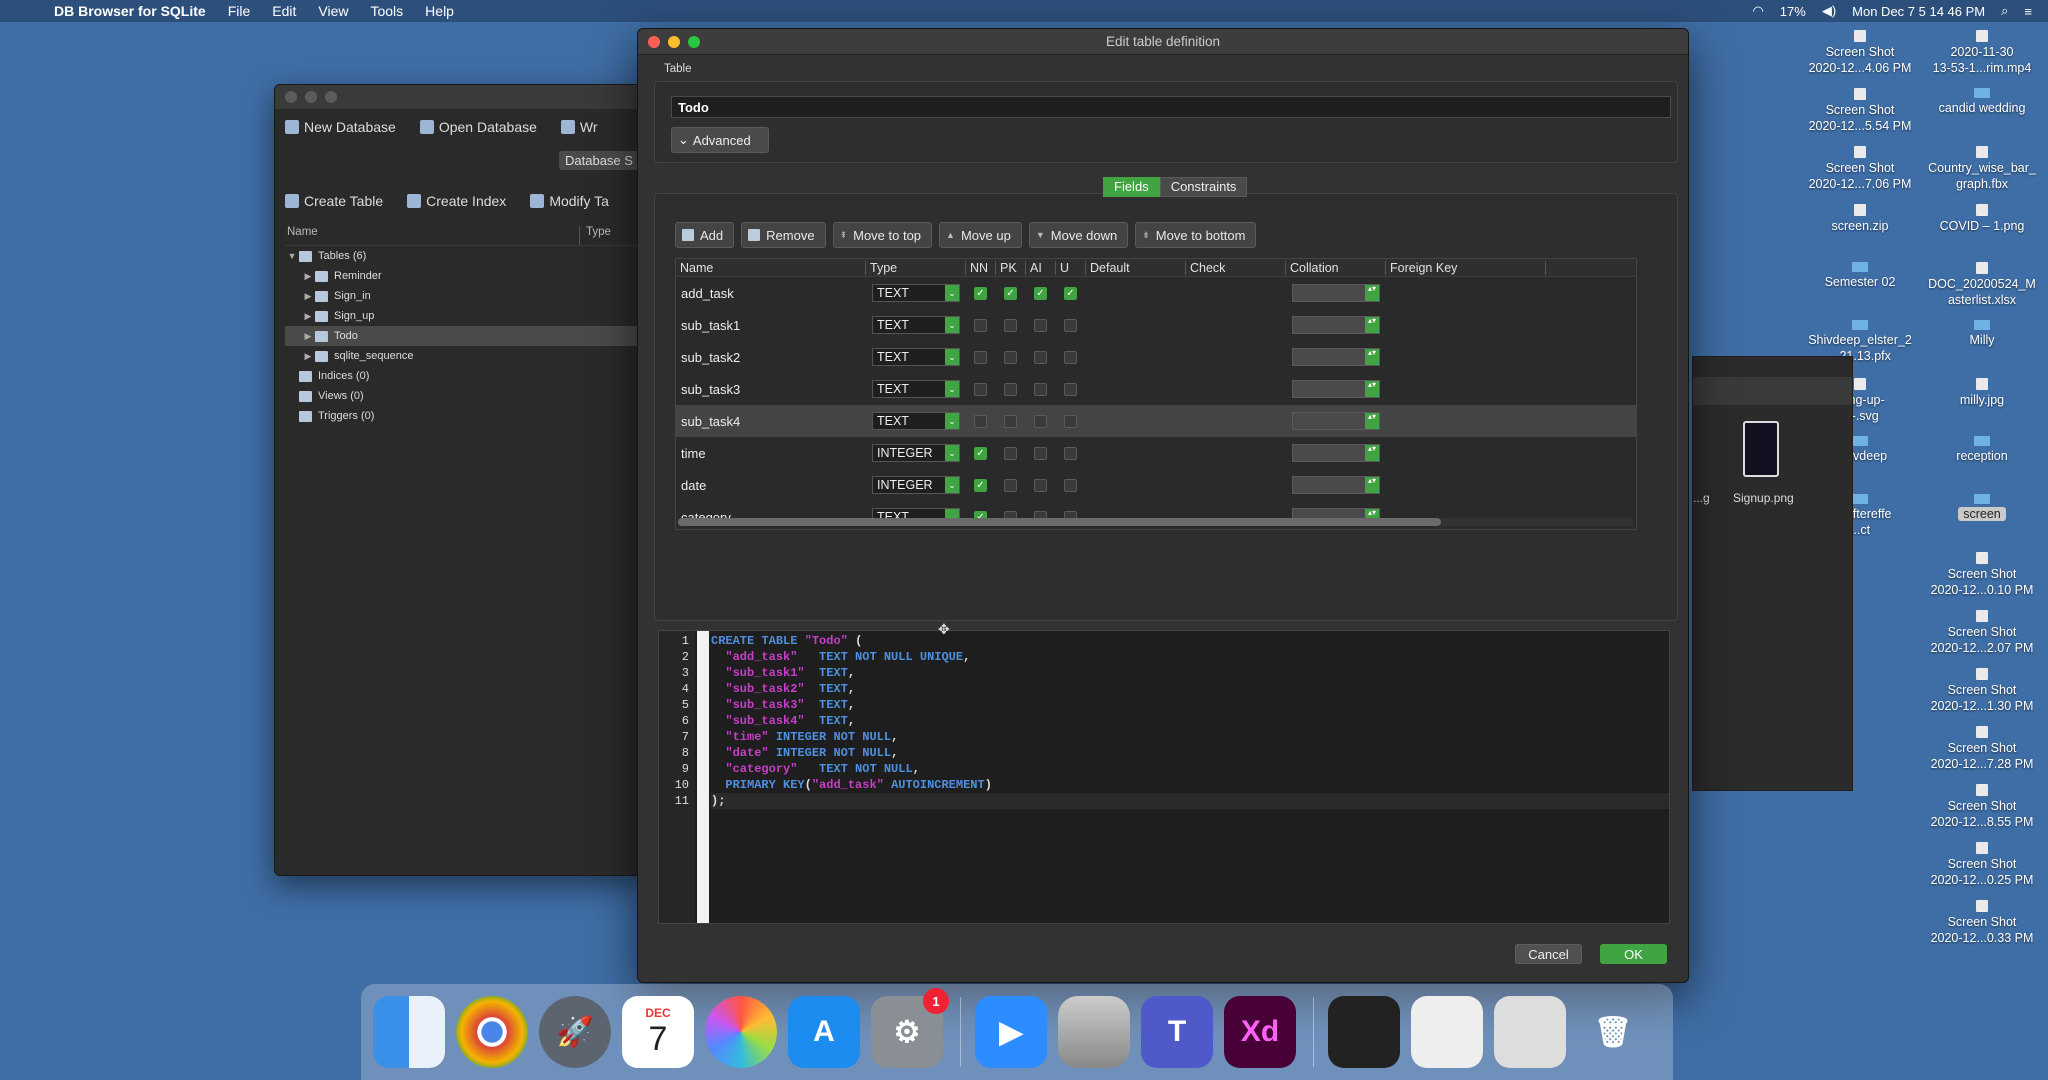  Describe the element at coordinates (741, 1032) in the screenshot. I see `photos-dock-icon` at that location.